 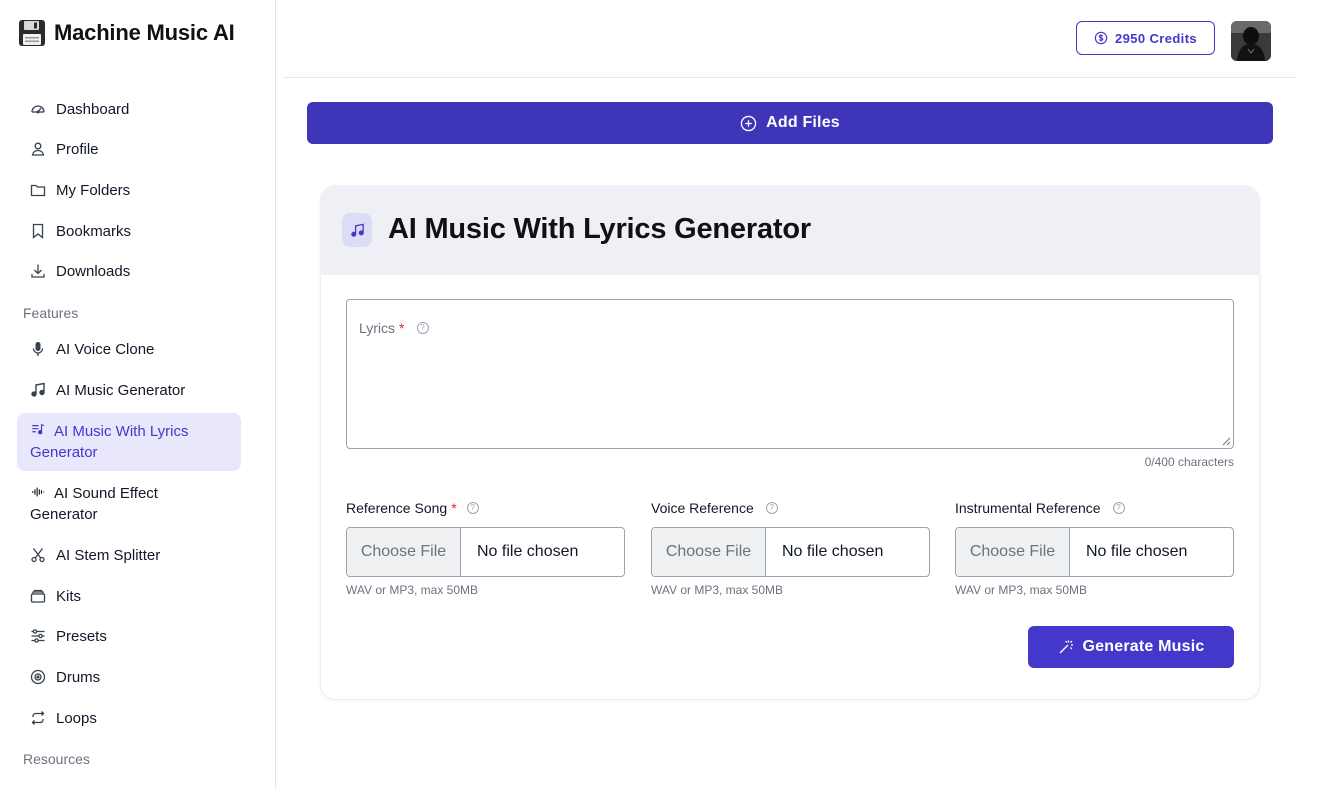 I want to click on sidebar-item-ai-voice-clone: AI Voice Clone, so click(x=129, y=349).